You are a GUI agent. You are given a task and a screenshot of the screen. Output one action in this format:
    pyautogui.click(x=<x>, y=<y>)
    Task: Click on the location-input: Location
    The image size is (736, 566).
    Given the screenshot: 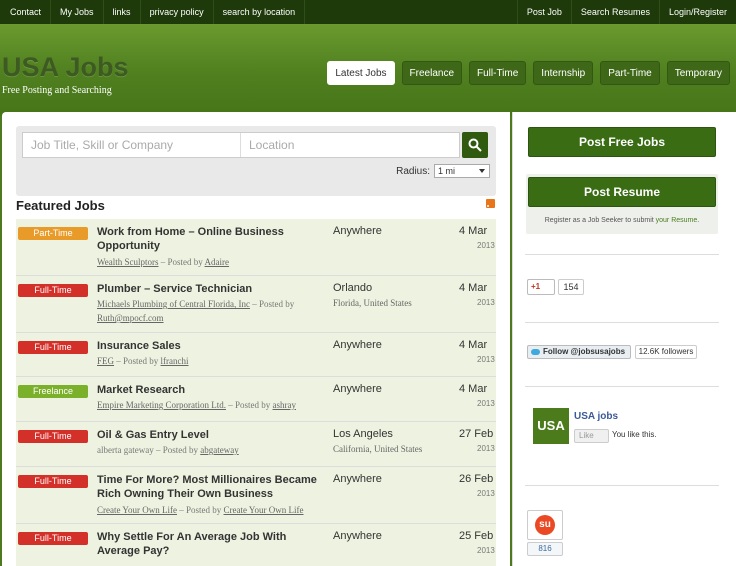 What is the action you would take?
    pyautogui.click(x=350, y=145)
    